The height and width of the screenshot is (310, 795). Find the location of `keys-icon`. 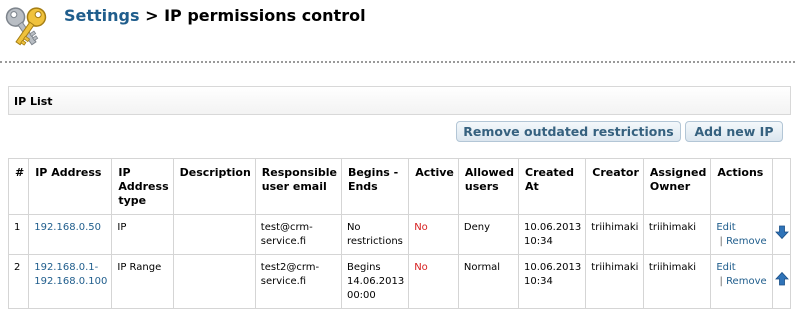

keys-icon is located at coordinates (26, 26).